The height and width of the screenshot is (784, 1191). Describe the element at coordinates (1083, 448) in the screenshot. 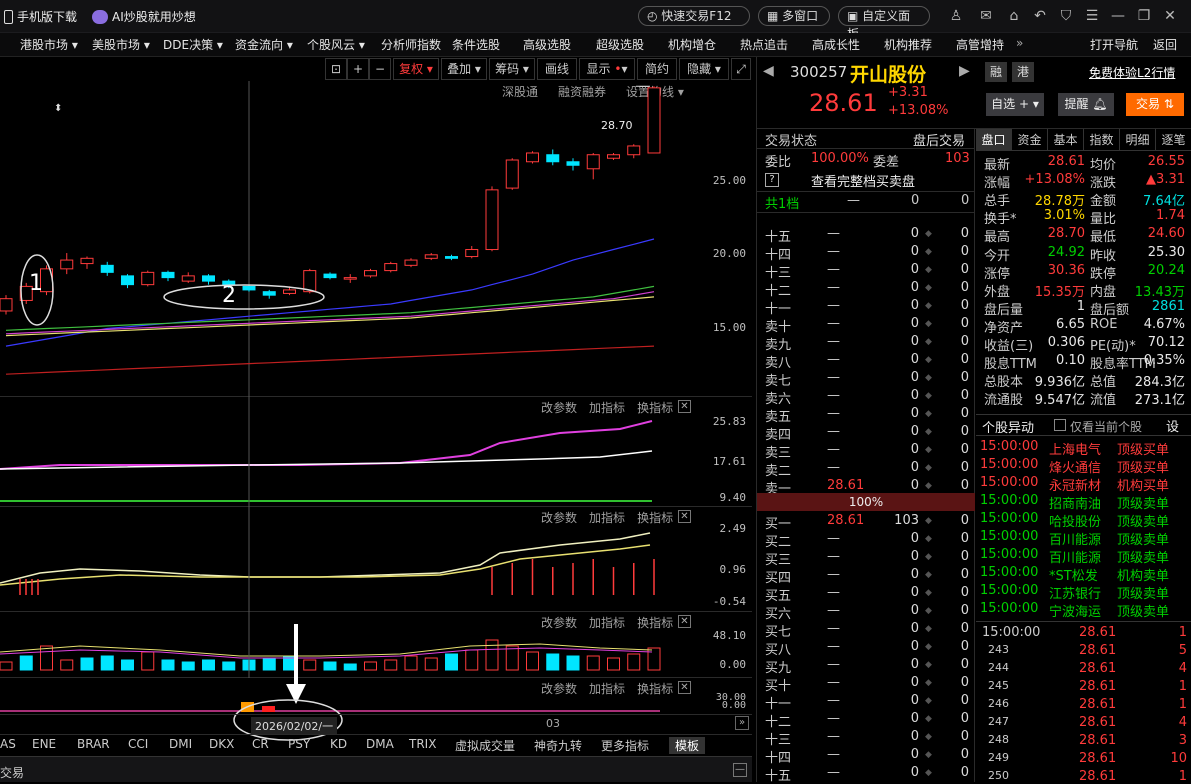

I see `event-row: 15:00:00 上海电气 顶级买单` at that location.